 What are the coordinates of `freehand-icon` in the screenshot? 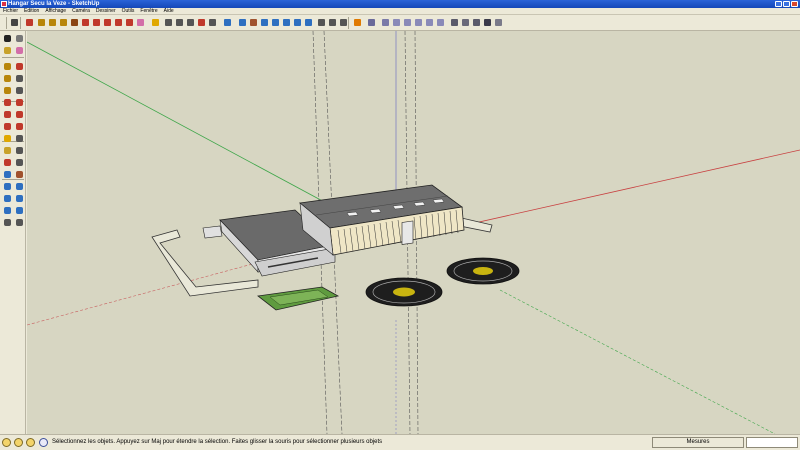 It's located at (19, 90).